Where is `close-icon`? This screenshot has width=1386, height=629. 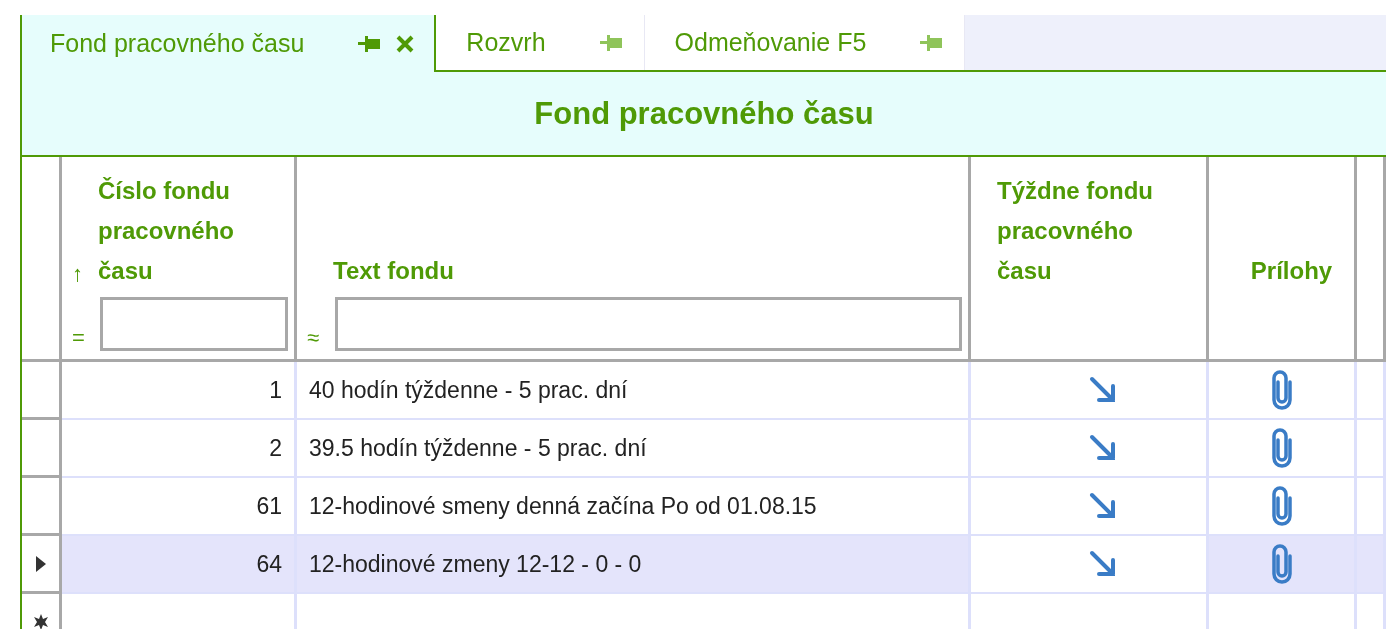
close-icon is located at coordinates (405, 43).